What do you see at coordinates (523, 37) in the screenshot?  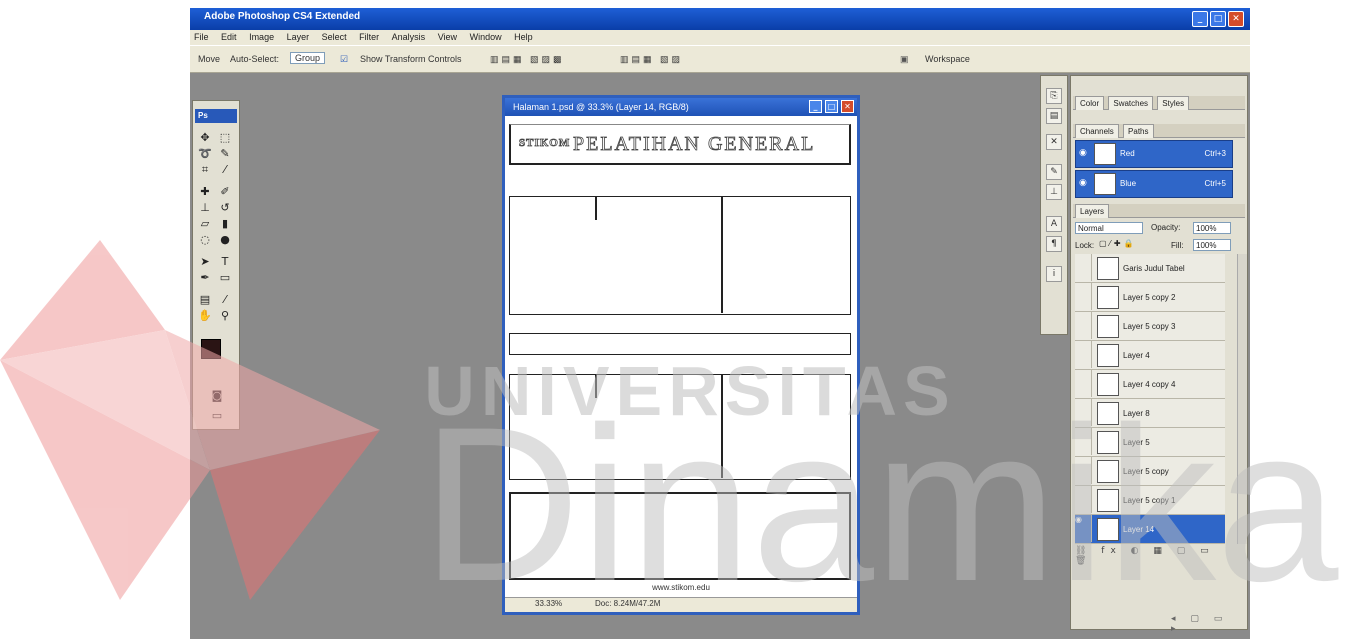 I see `menu-help: Help` at bounding box center [523, 37].